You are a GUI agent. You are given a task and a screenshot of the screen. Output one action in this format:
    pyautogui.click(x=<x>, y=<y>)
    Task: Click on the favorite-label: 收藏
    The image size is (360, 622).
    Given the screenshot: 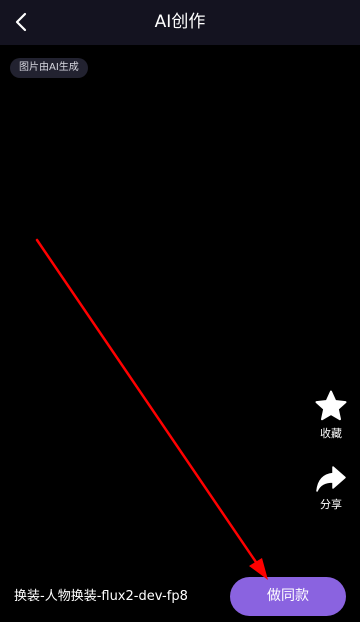 What is the action you would take?
    pyautogui.click(x=331, y=433)
    